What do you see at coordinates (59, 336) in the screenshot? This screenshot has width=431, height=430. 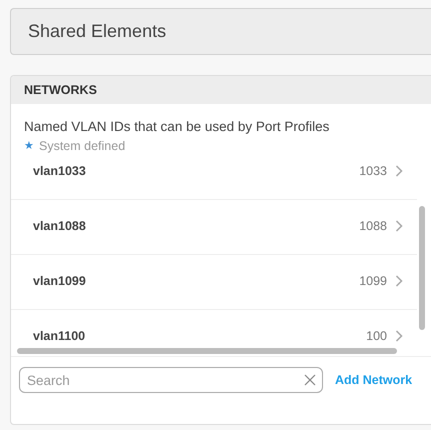 I see `network-name: vlan1100` at bounding box center [59, 336].